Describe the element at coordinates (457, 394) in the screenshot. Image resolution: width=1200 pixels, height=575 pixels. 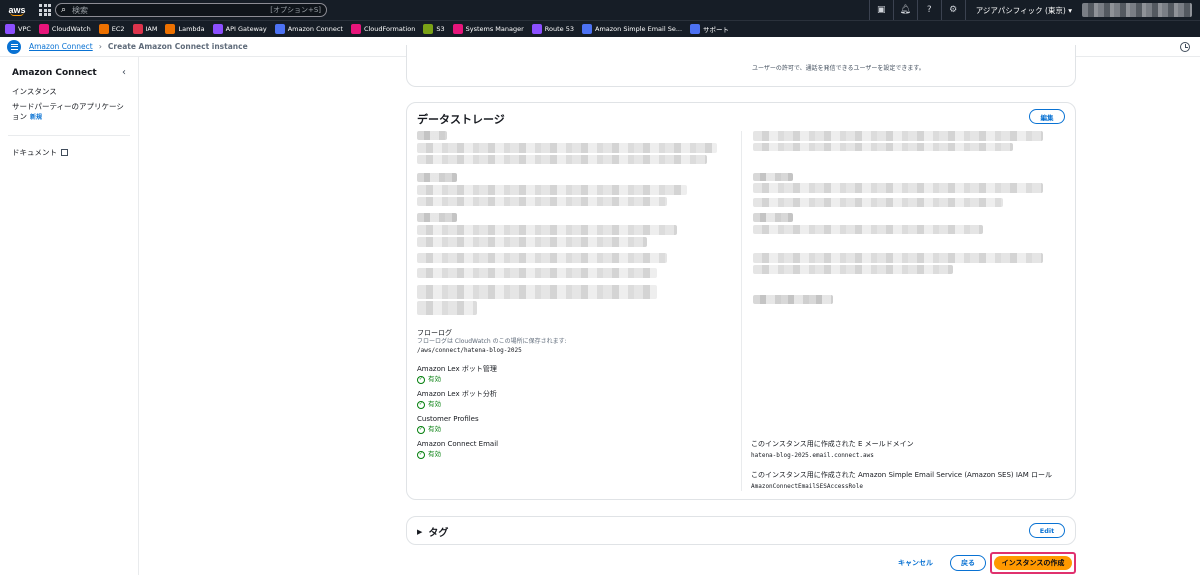
I see `field-label: Amazon Lex ボット分析` at that location.